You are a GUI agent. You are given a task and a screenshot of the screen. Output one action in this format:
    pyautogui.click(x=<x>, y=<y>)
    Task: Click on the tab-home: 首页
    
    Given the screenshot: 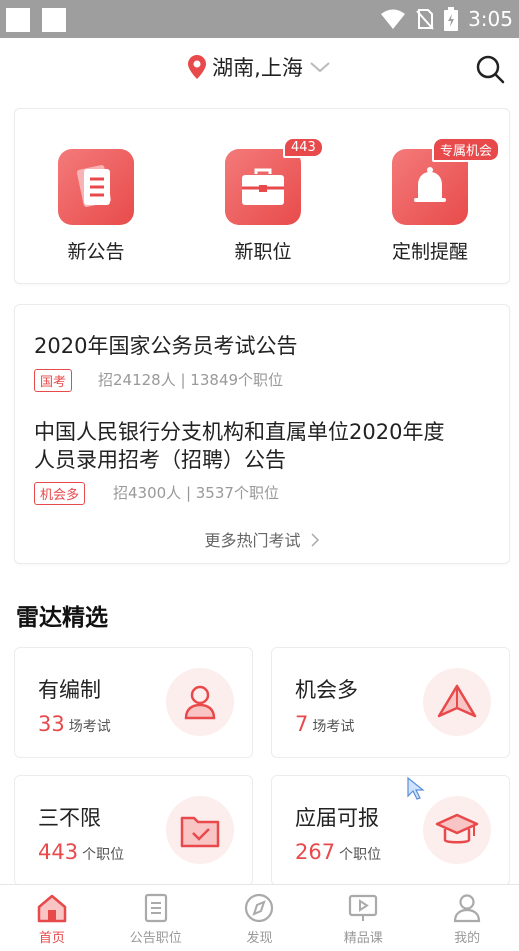 What is the action you would take?
    pyautogui.click(x=52, y=918)
    